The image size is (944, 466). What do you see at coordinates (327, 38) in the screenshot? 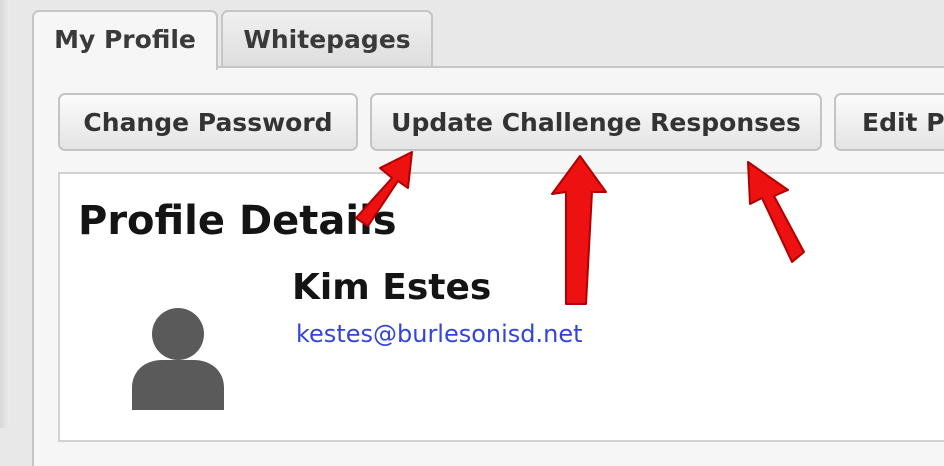
I see `tab-whitepages: Whitepages` at bounding box center [327, 38].